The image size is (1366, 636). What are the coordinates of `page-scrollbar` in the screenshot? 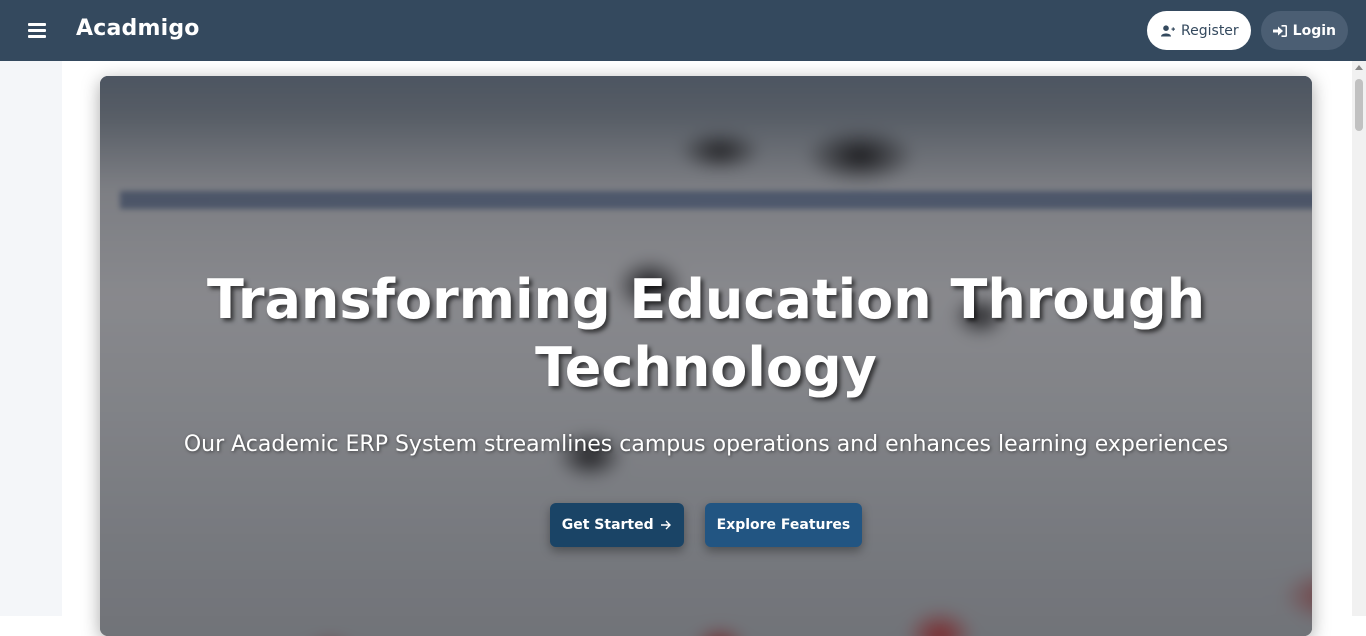 It's located at (1359, 338).